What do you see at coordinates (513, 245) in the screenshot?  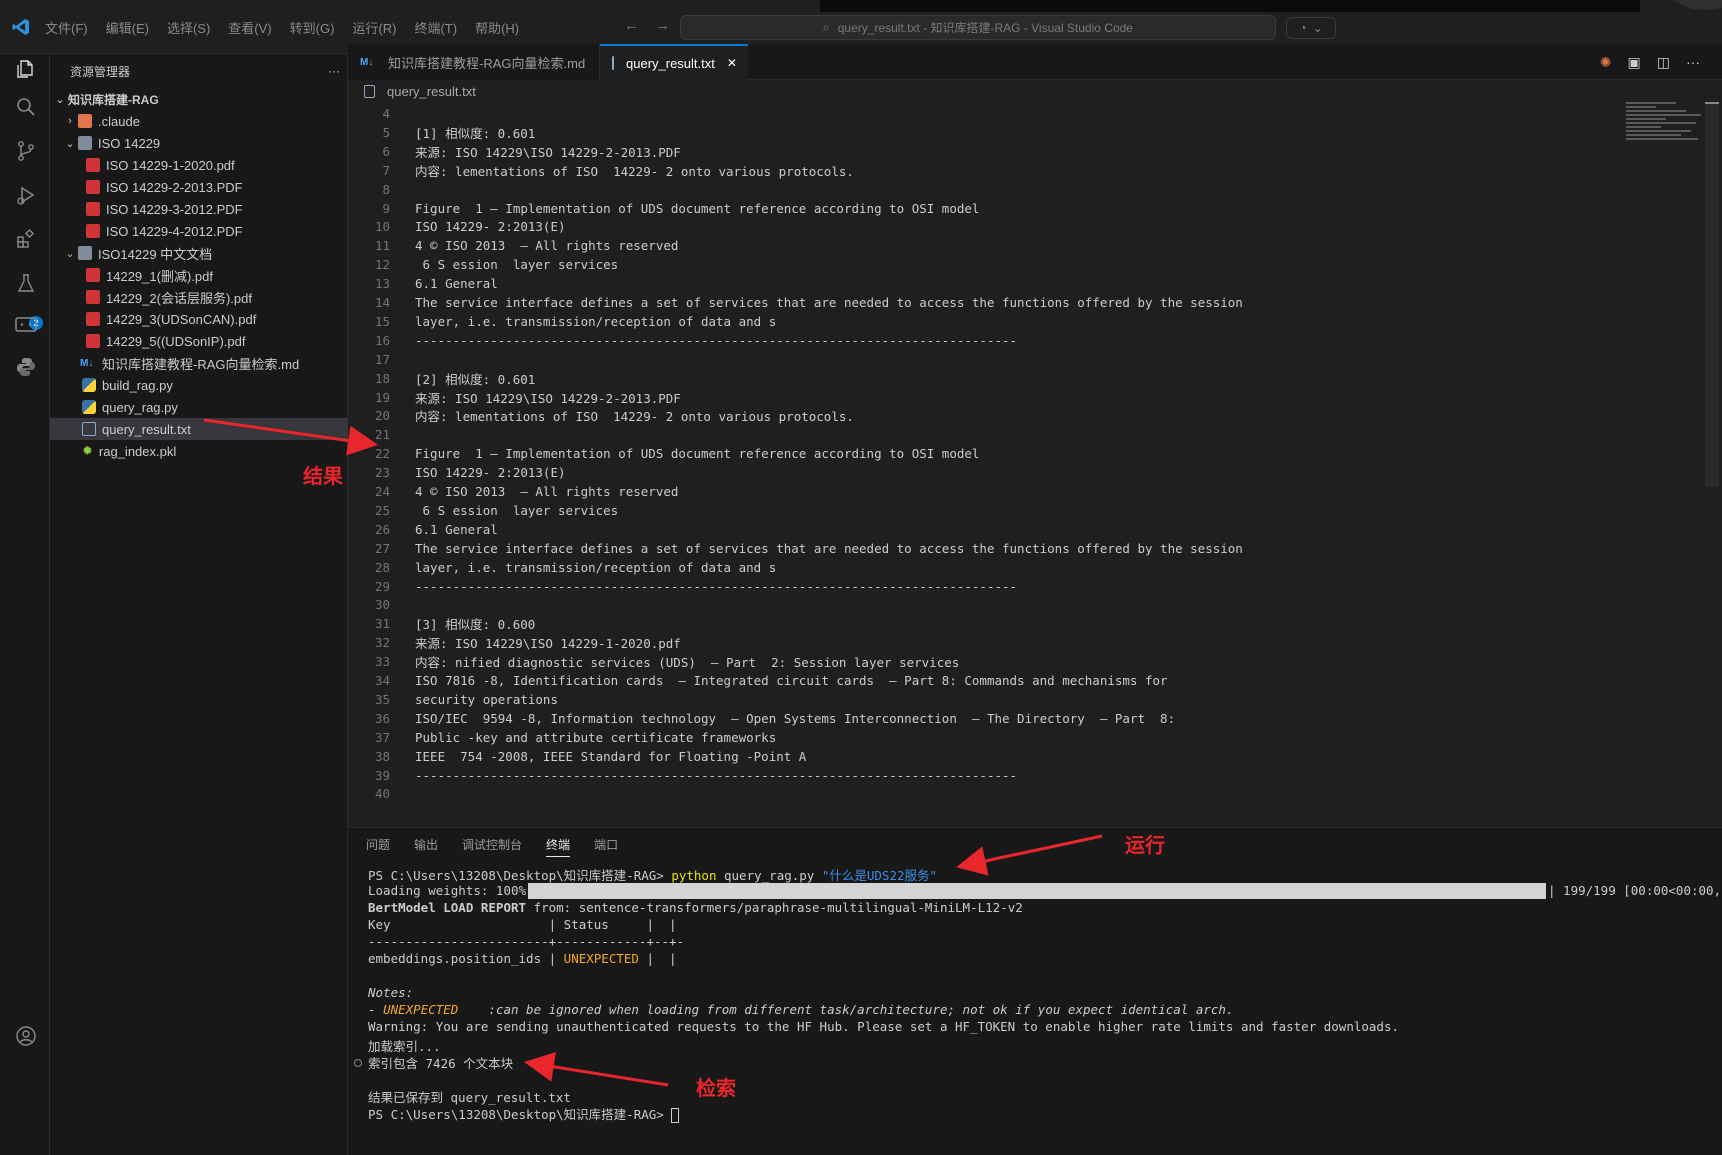 I see `editor-line: 11 4 © ISO 2013 – All rights reserved` at bounding box center [513, 245].